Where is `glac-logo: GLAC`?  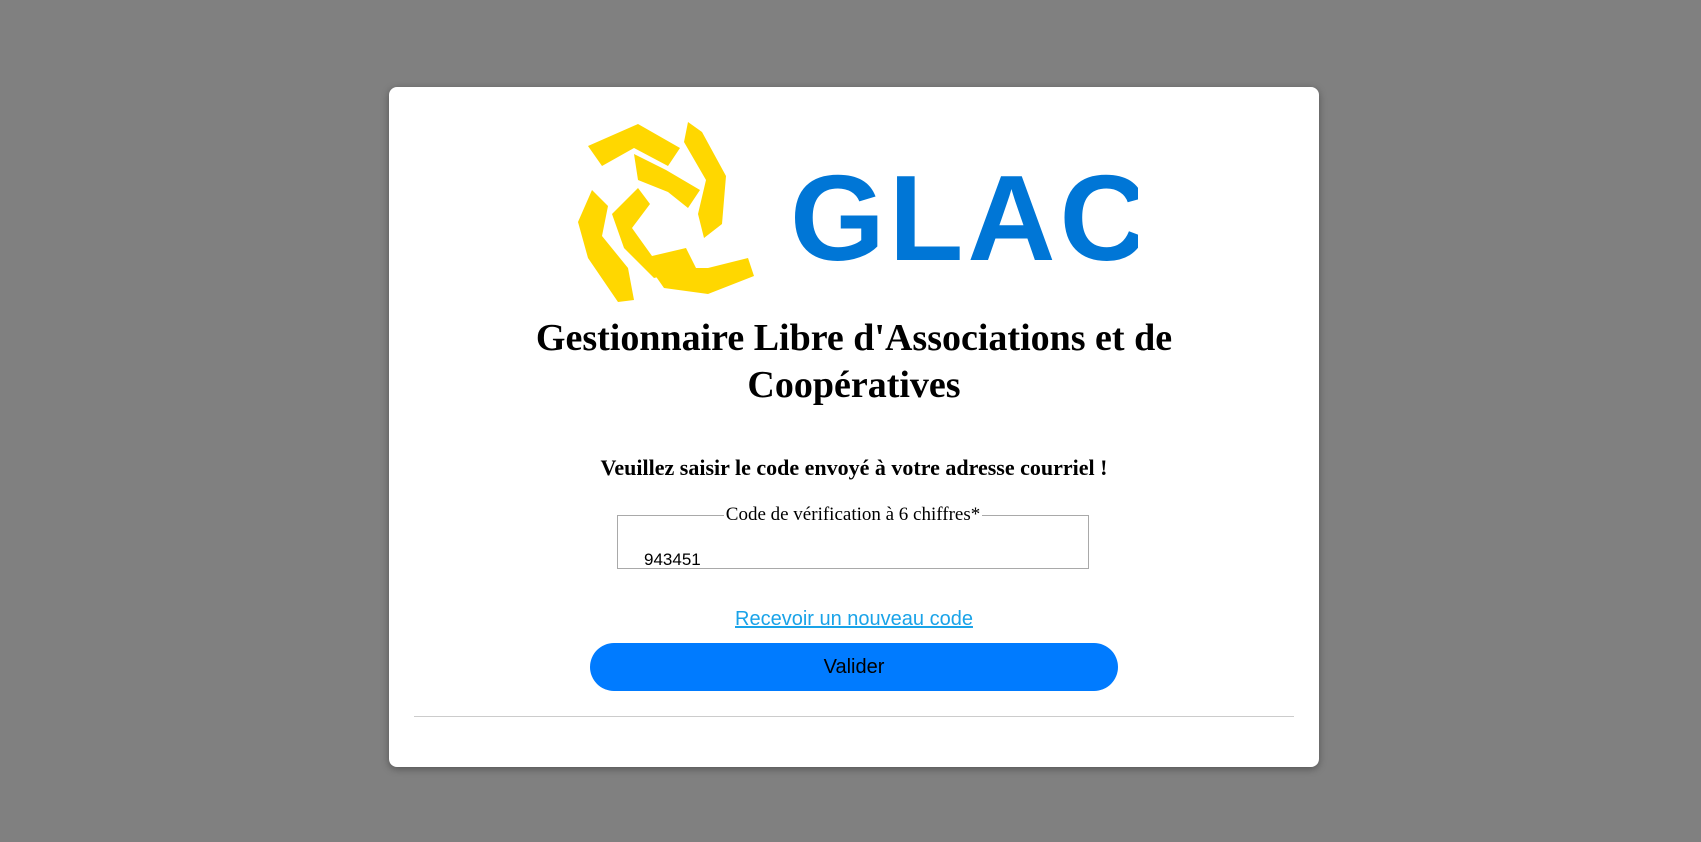 glac-logo: GLAC is located at coordinates (858, 212).